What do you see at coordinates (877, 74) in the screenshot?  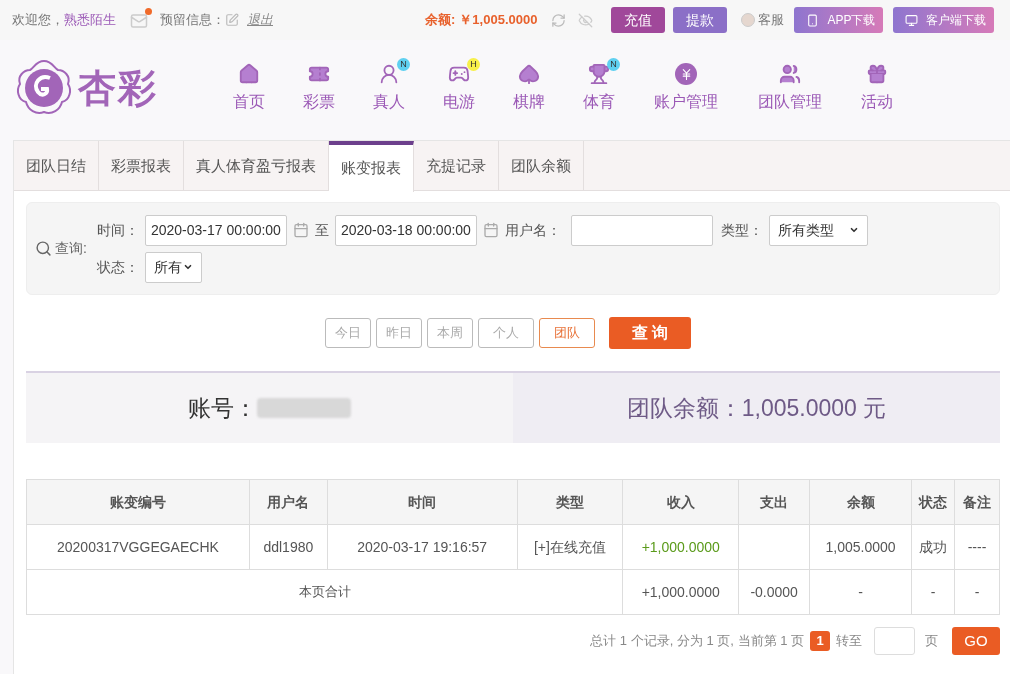 I see `gift-icon` at bounding box center [877, 74].